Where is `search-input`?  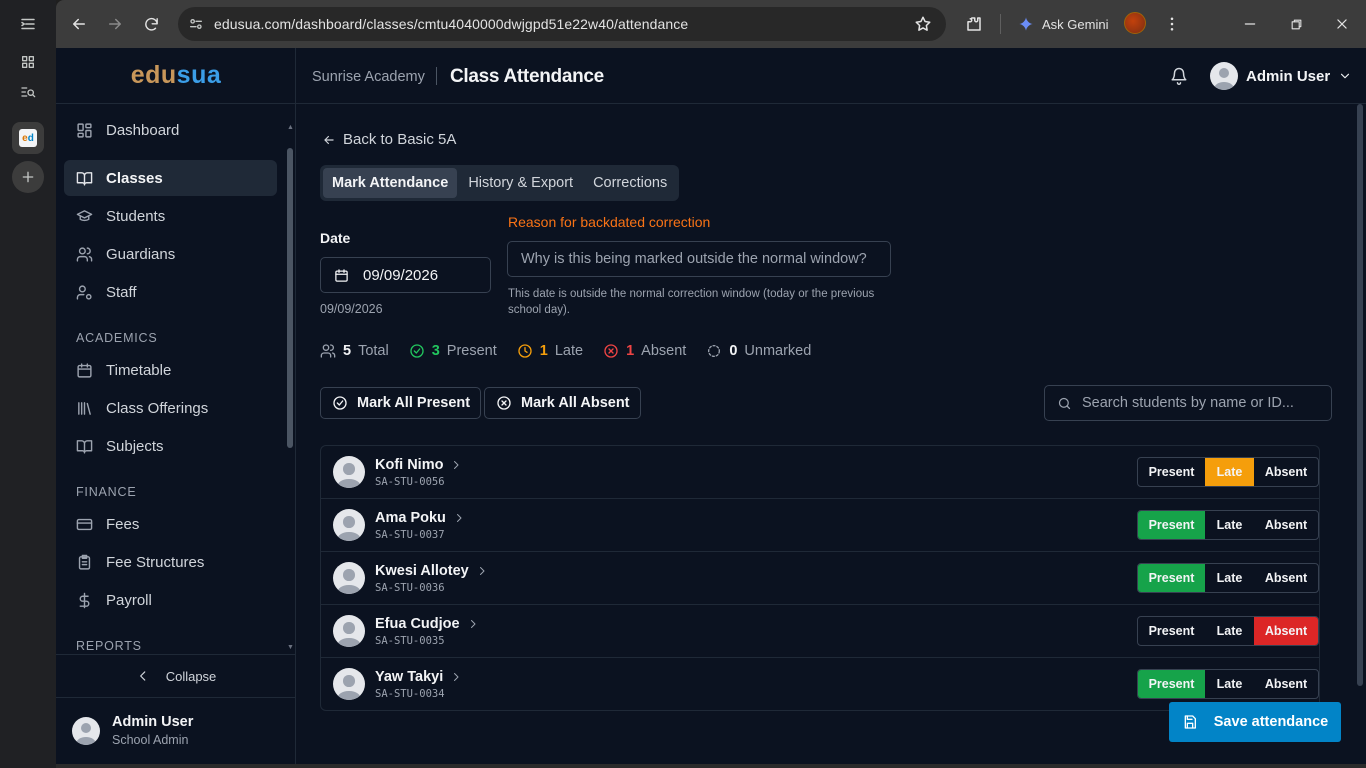
search-input is located at coordinates (1202, 403).